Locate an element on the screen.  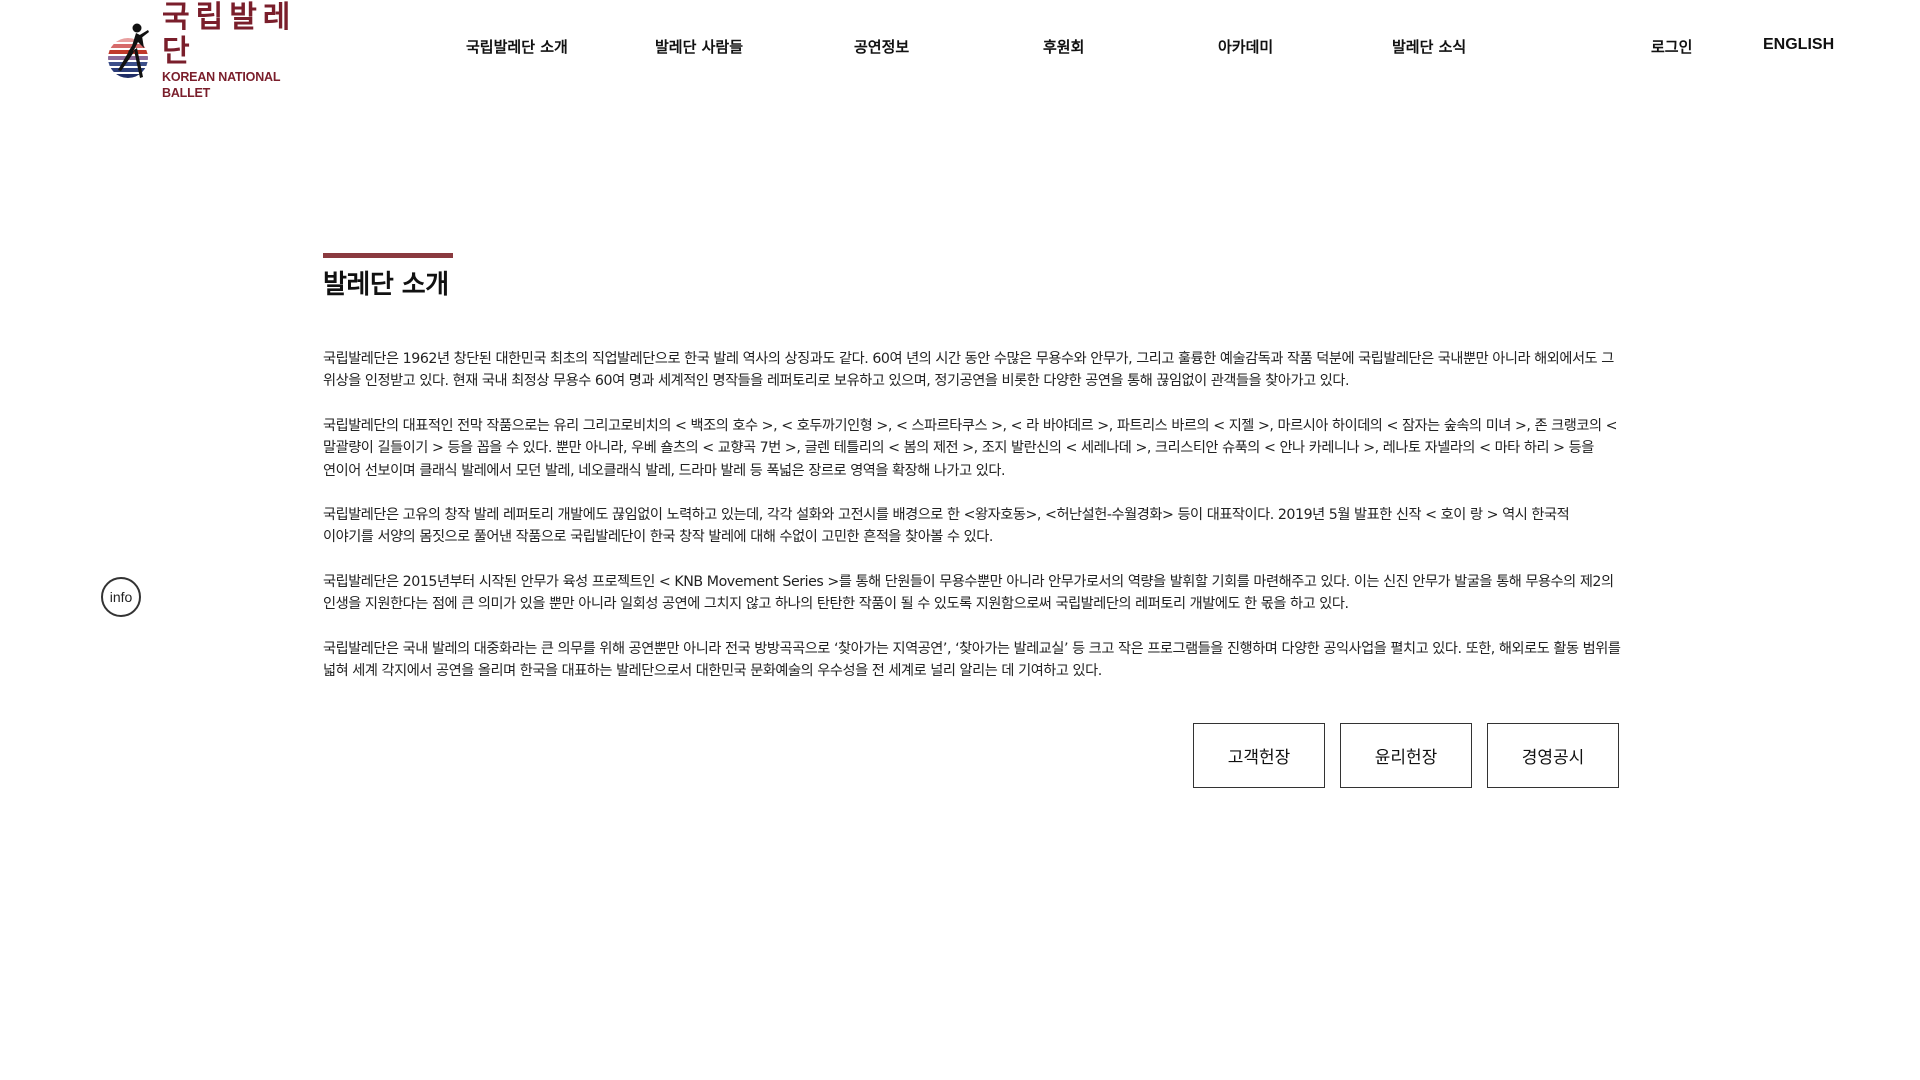
nav-item-people: 발레단 사람들 is located at coordinates (699, 46).